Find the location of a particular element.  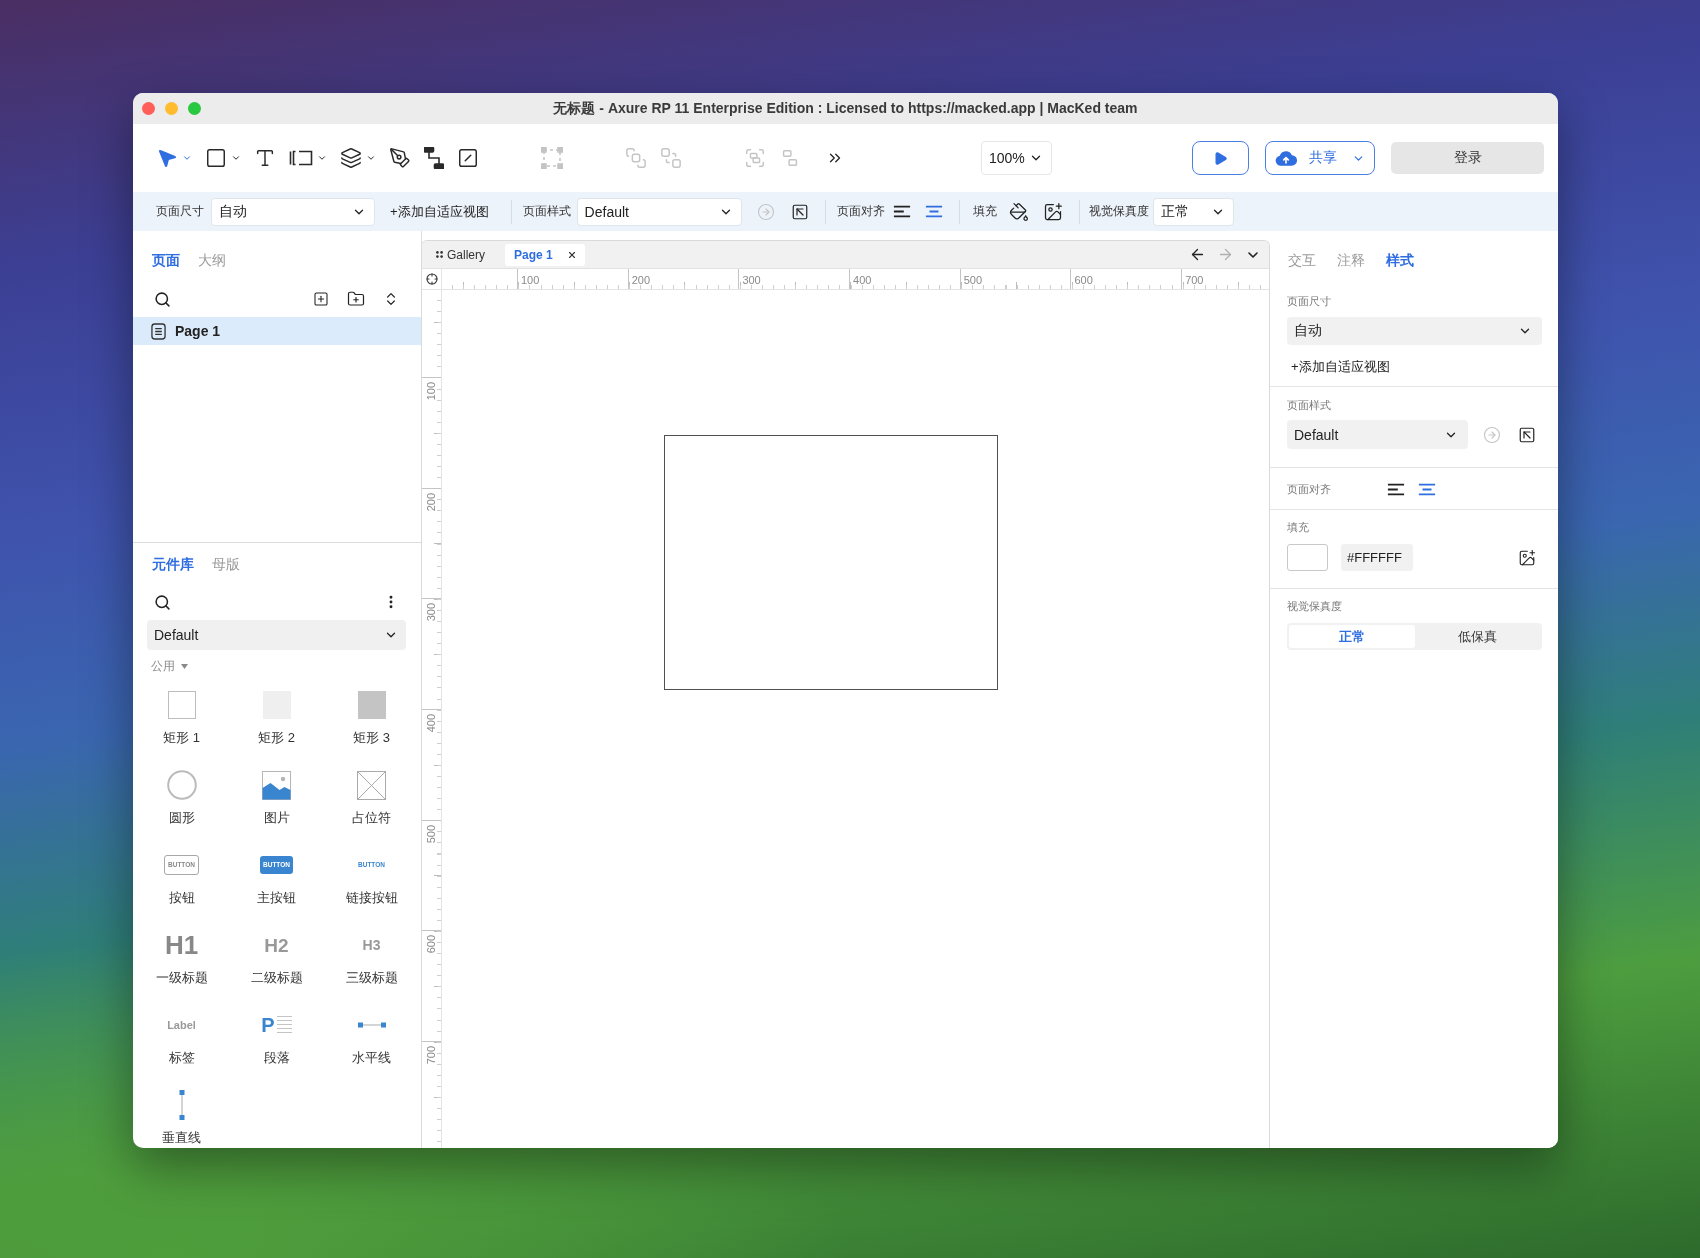

page-icon is located at coordinates (158, 331).